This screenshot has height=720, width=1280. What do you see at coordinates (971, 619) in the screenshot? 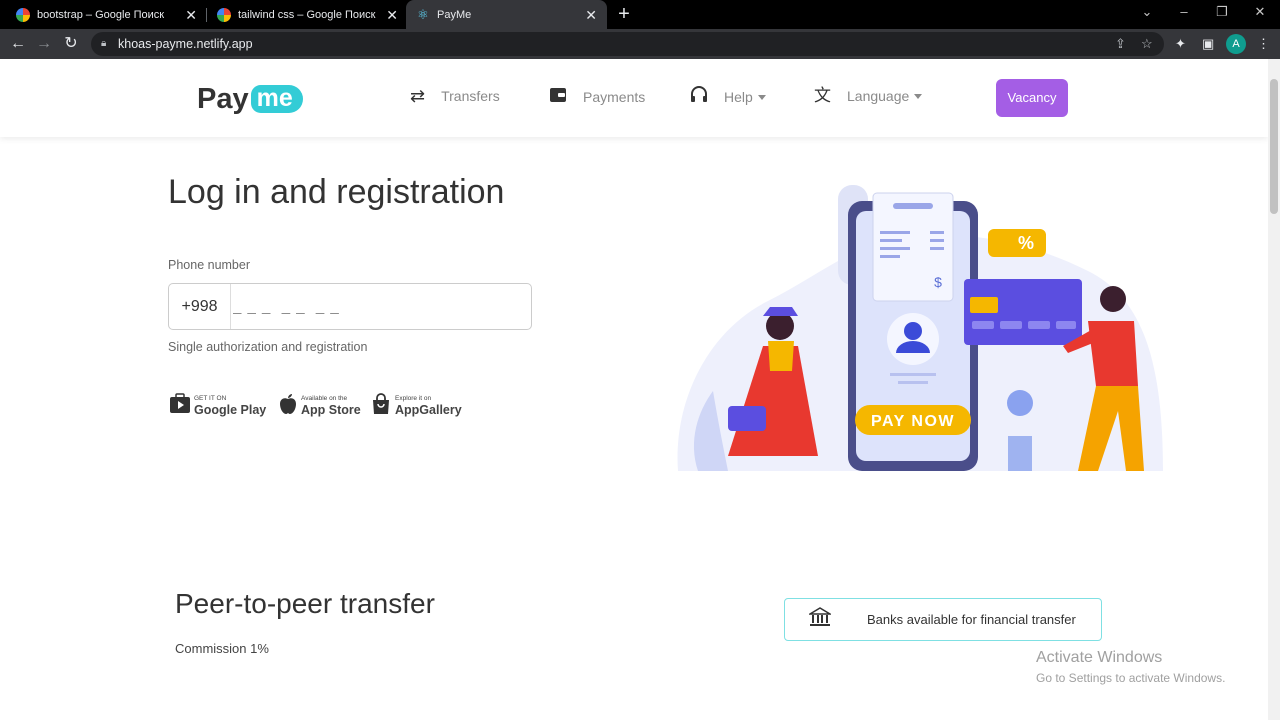
I see `banks-label: Banks available for financial transfer` at bounding box center [971, 619].